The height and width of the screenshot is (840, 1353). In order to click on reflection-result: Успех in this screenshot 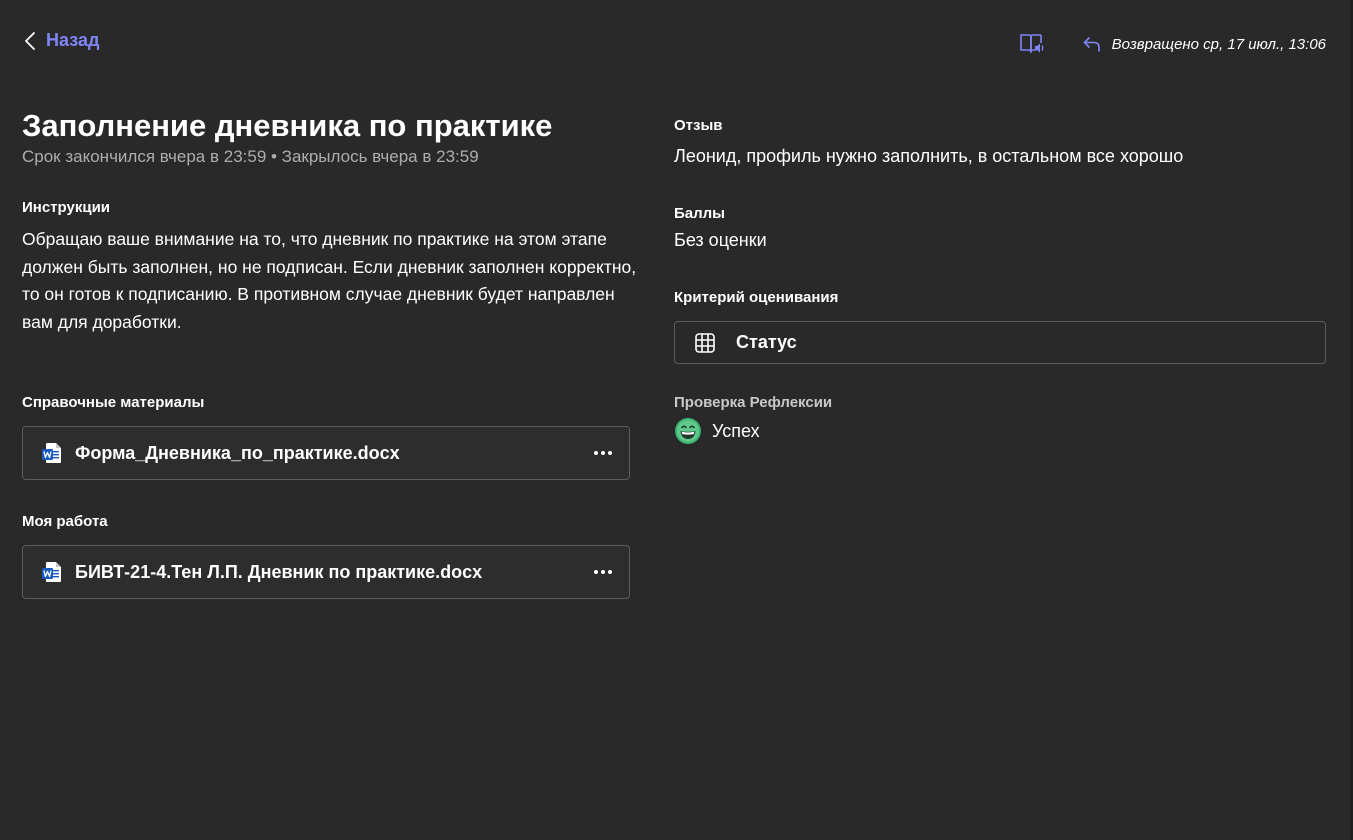, I will do `click(717, 431)`.